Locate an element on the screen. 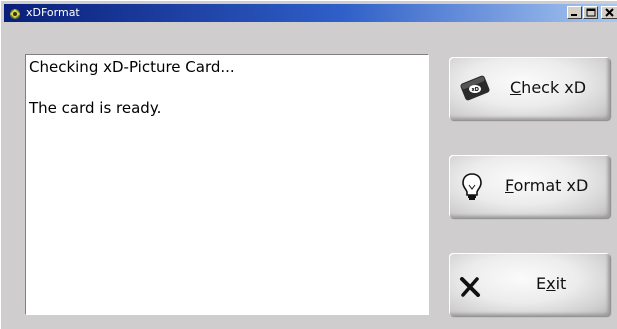 The width and height of the screenshot is (617, 329). maximize-button is located at coordinates (590, 12).